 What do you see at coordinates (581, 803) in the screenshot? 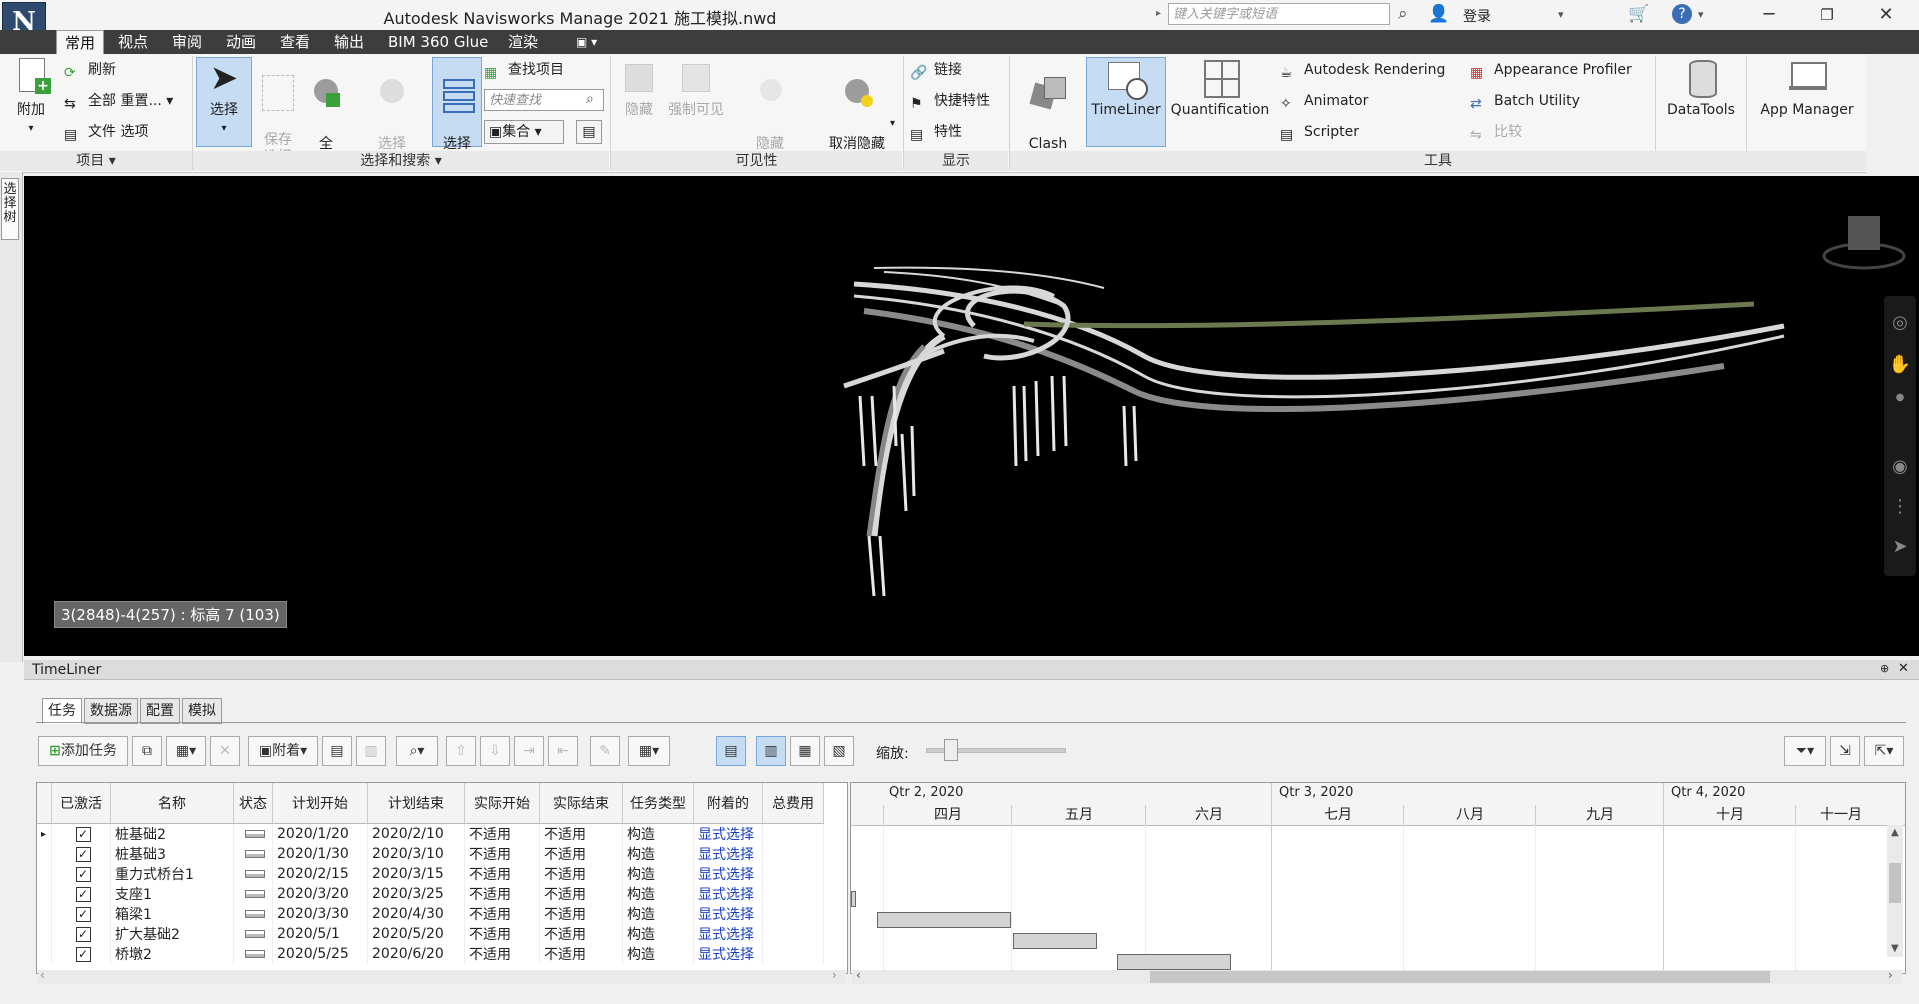
I see `col-actual-end: 实际结束` at bounding box center [581, 803].